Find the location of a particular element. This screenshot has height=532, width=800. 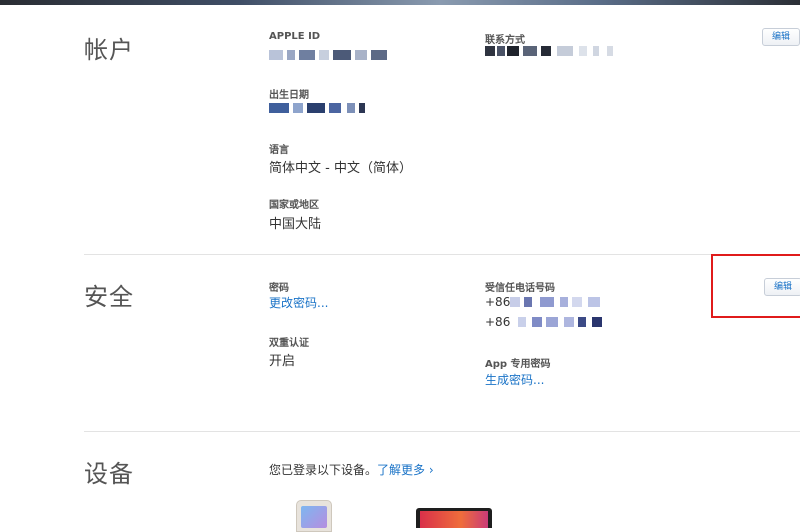

trusted-phone-2-prefix: +86 is located at coordinates (498, 322).